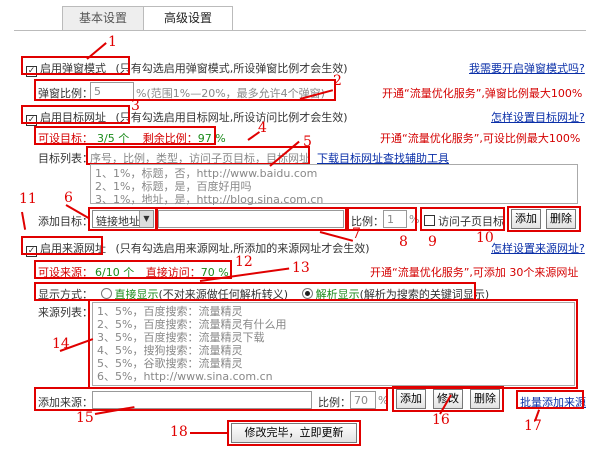 The image size is (600, 453). I want to click on callout-number: 8, so click(403, 242).